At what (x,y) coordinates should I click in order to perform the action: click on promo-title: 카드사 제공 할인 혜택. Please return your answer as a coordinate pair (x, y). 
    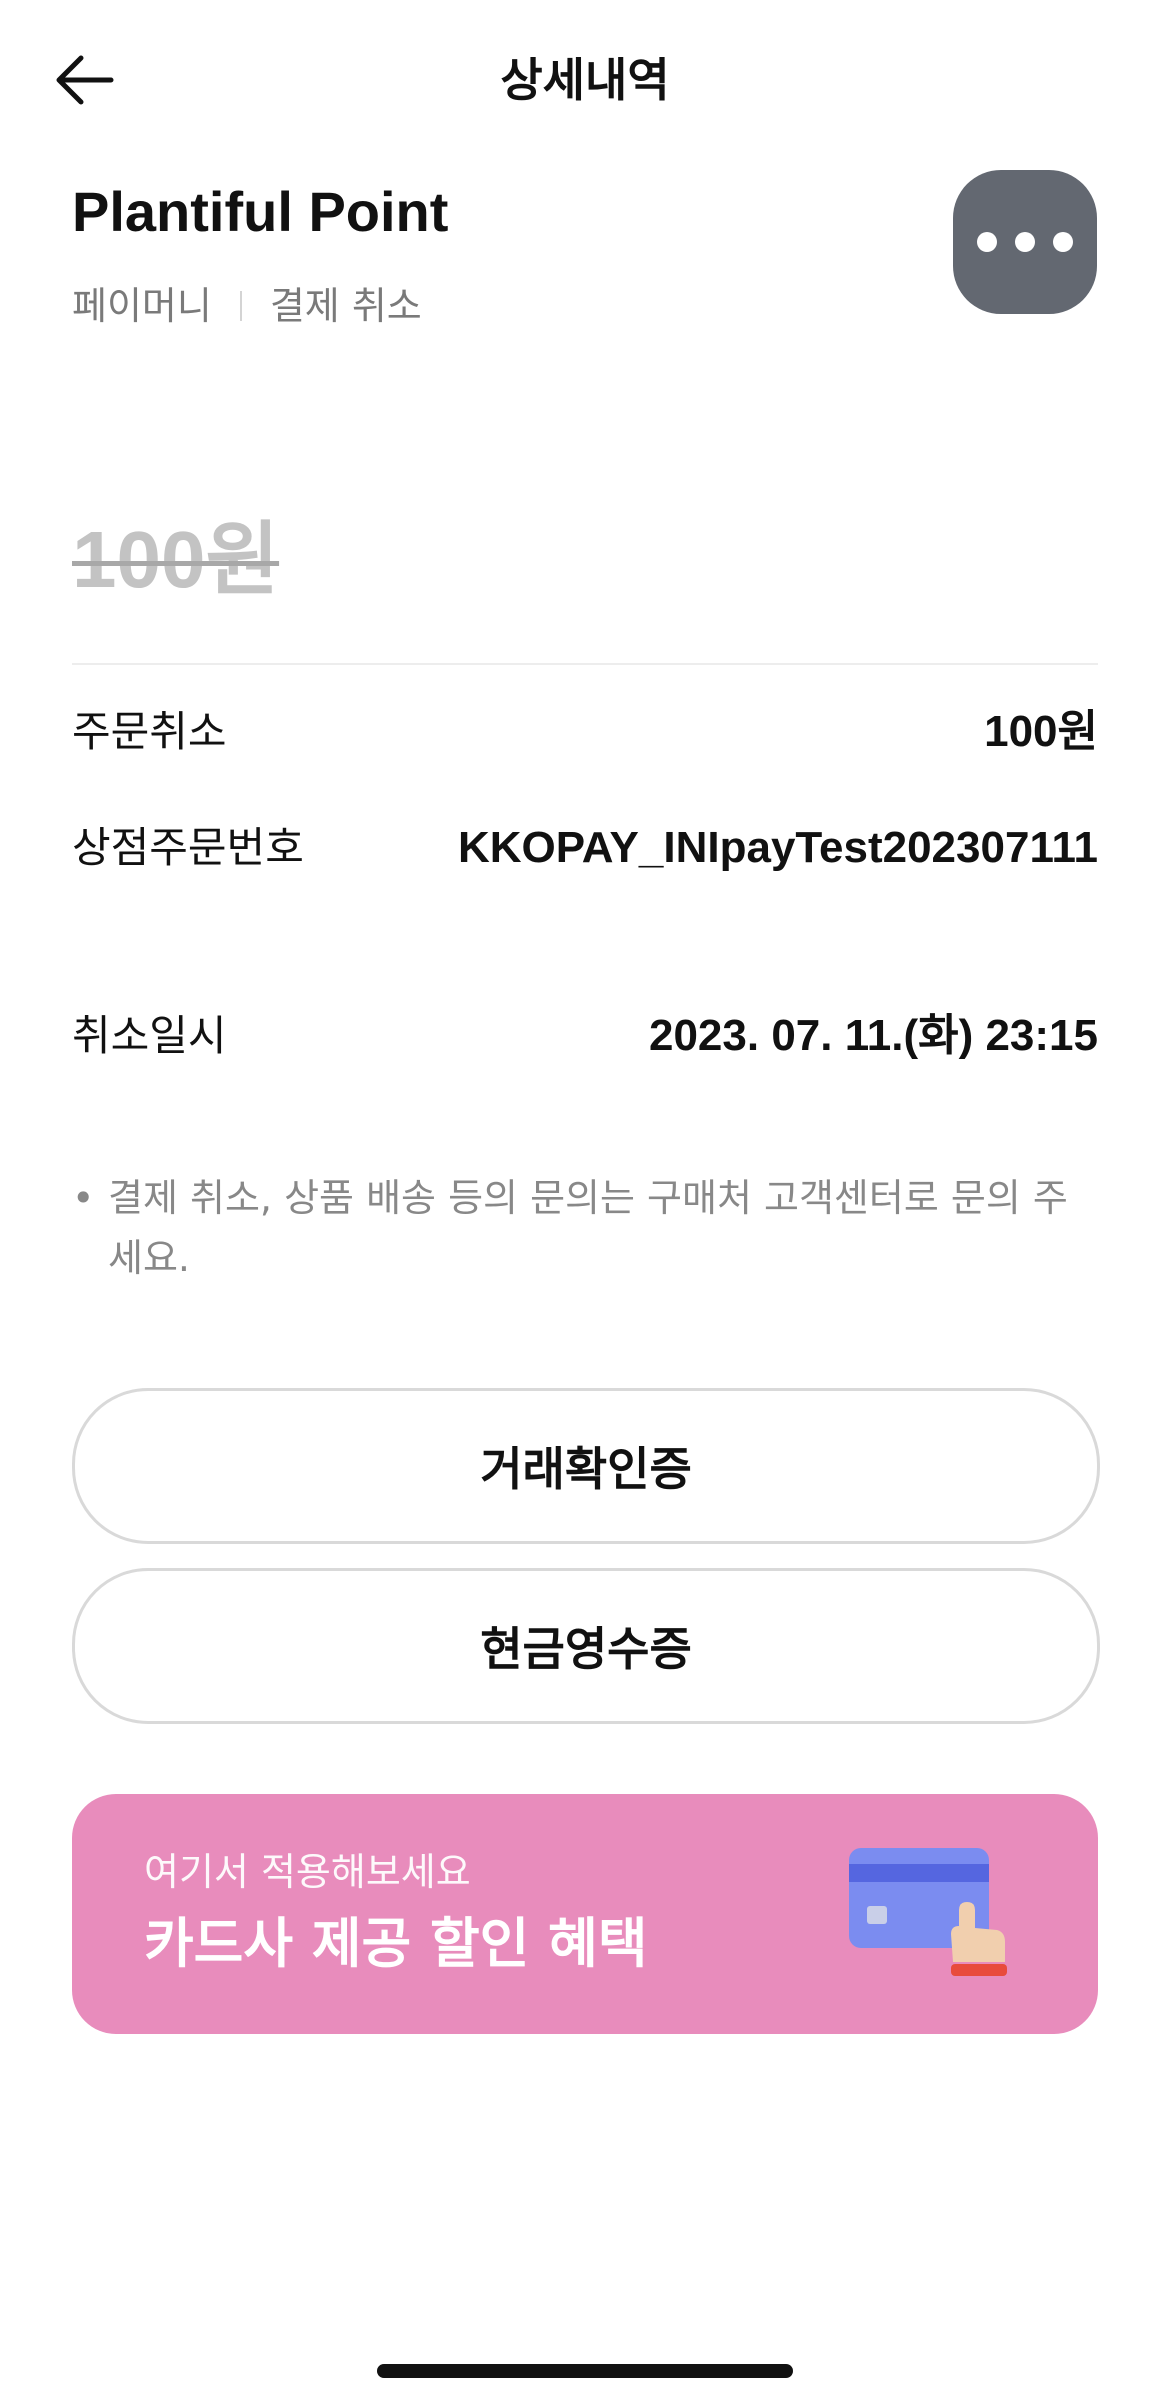
    Looking at the image, I should click on (396, 1943).